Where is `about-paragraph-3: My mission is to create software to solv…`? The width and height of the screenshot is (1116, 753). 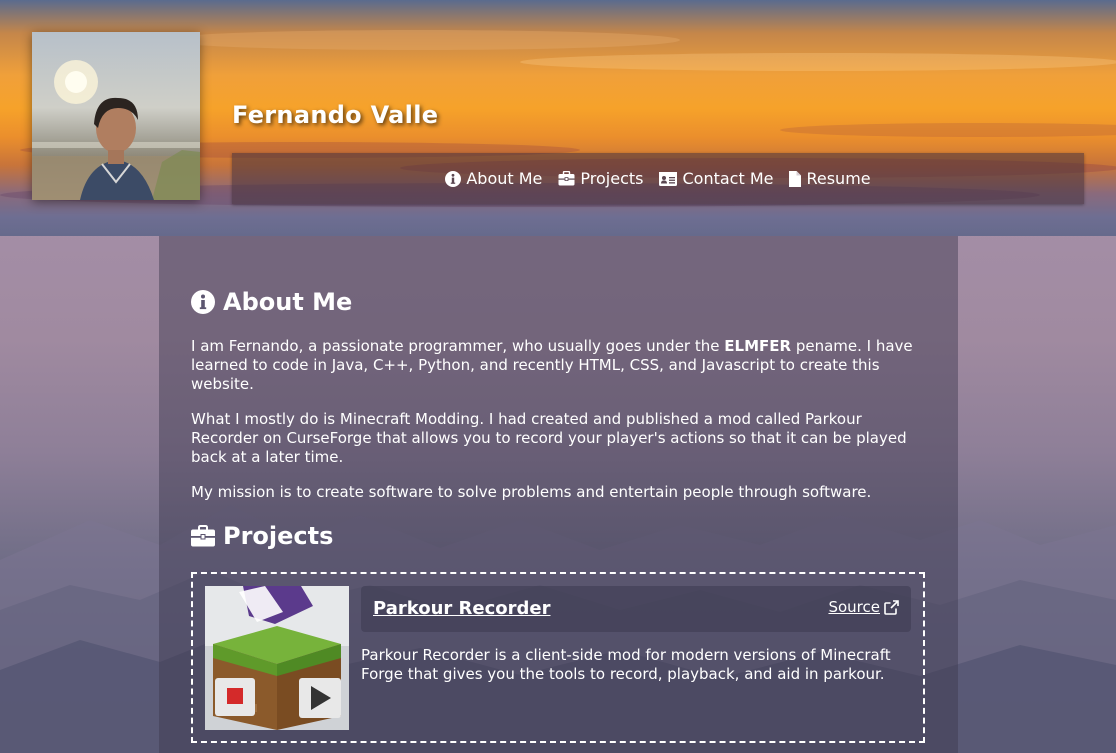
about-paragraph-3: My mission is to create software to solv… is located at coordinates (531, 492).